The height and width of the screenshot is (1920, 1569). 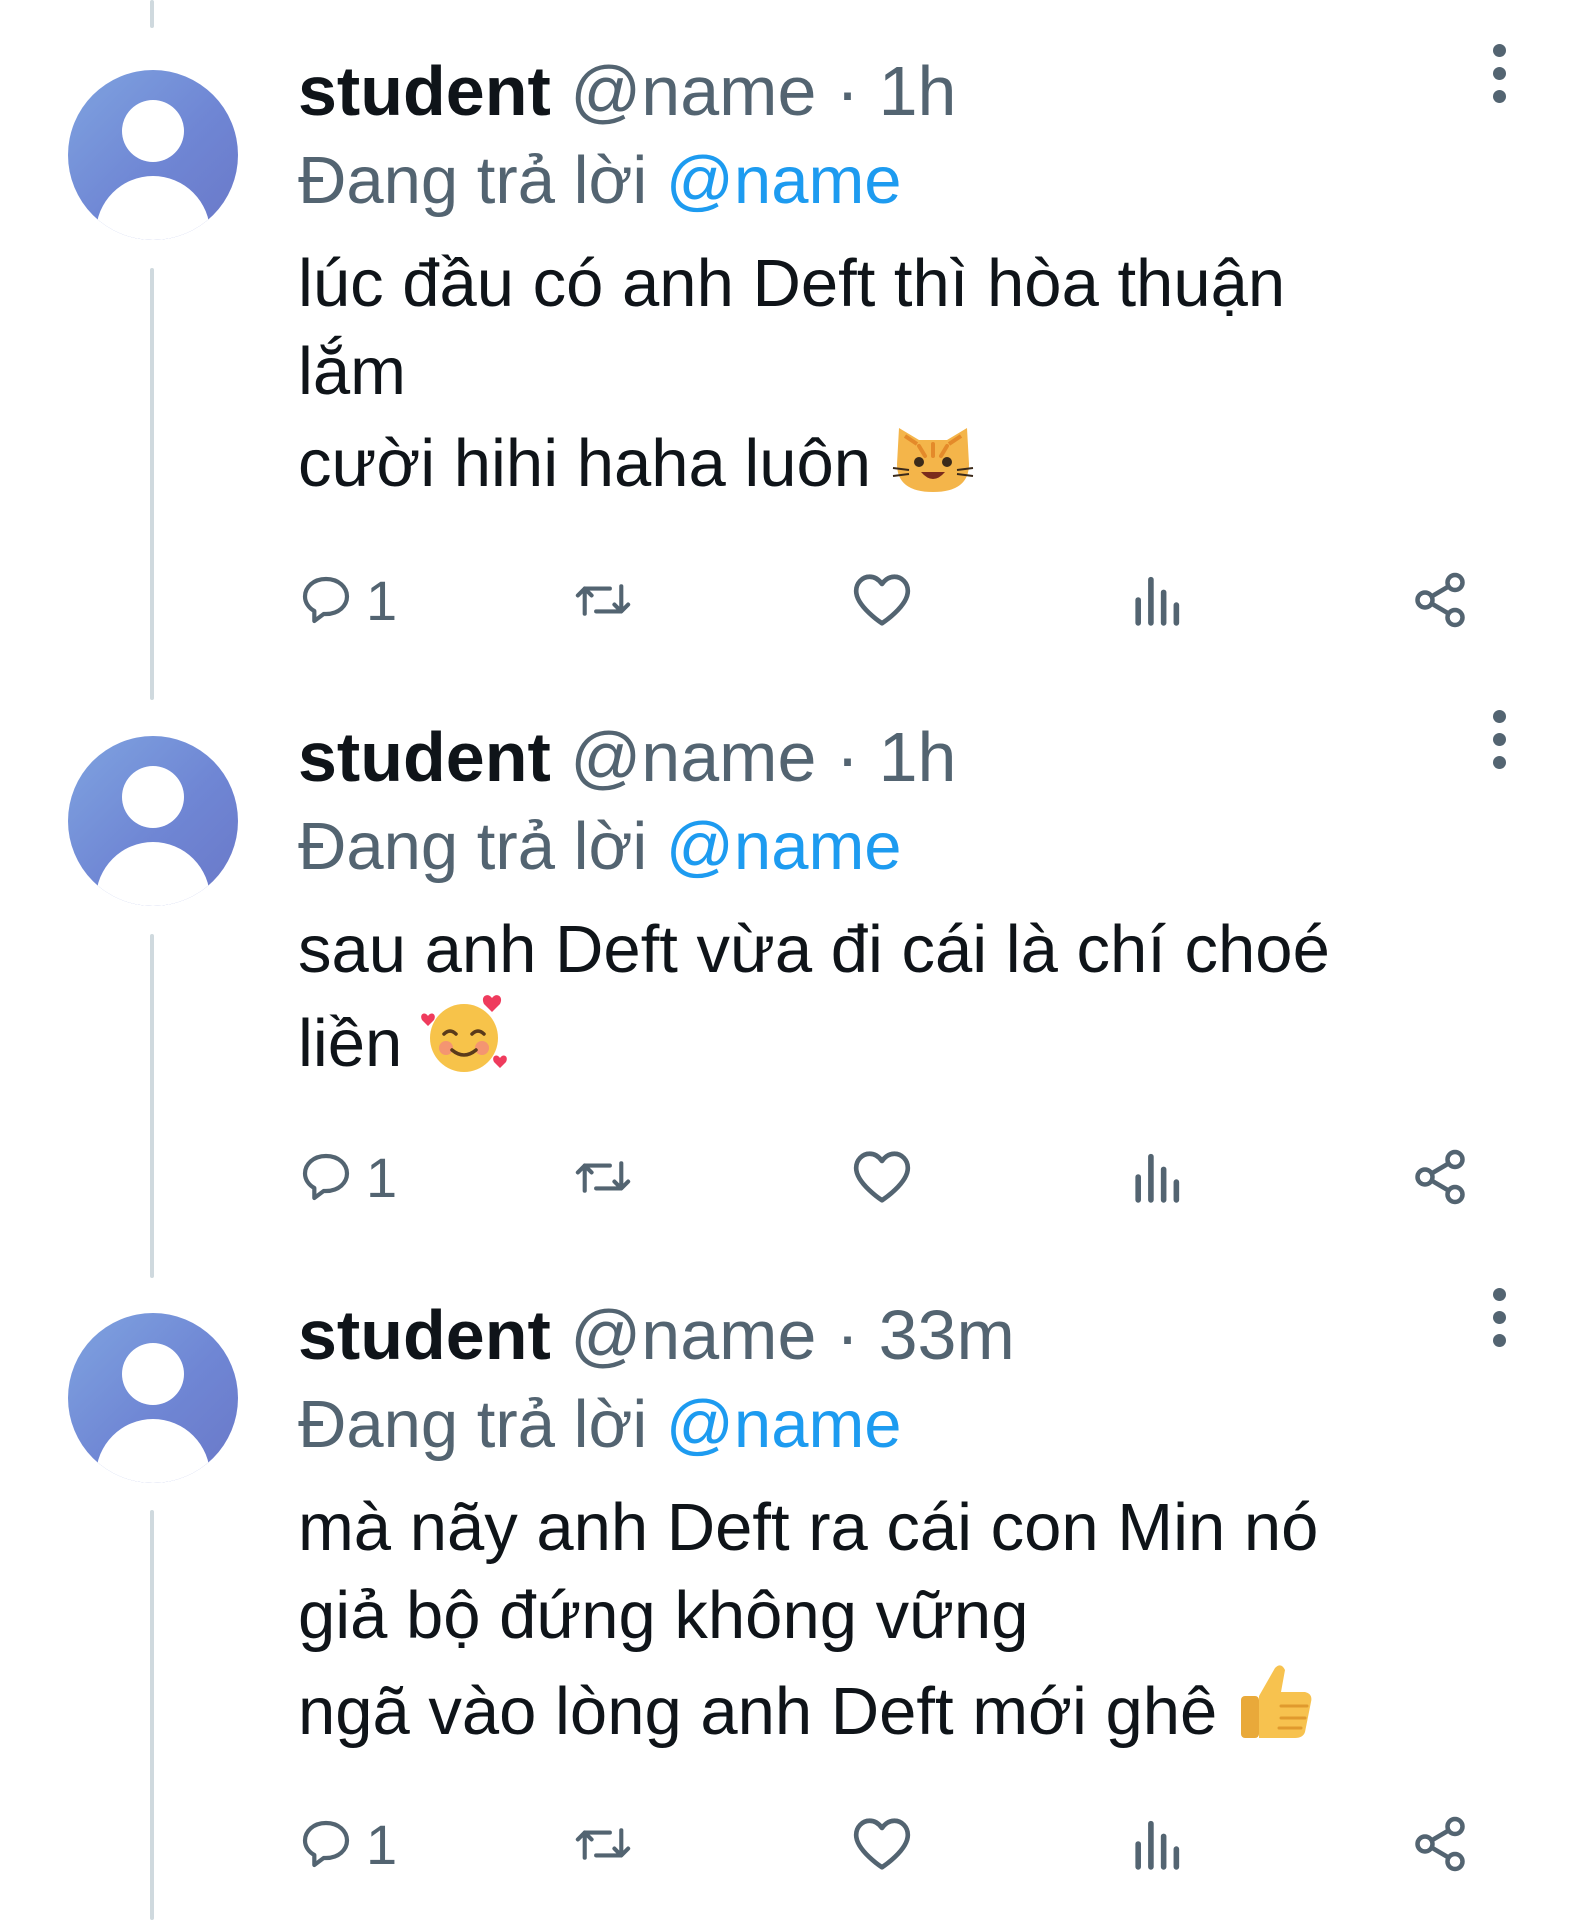 I want to click on tweet-text-line: mà nãy anh Deft ra cái con Min nó, so click(x=808, y=1527).